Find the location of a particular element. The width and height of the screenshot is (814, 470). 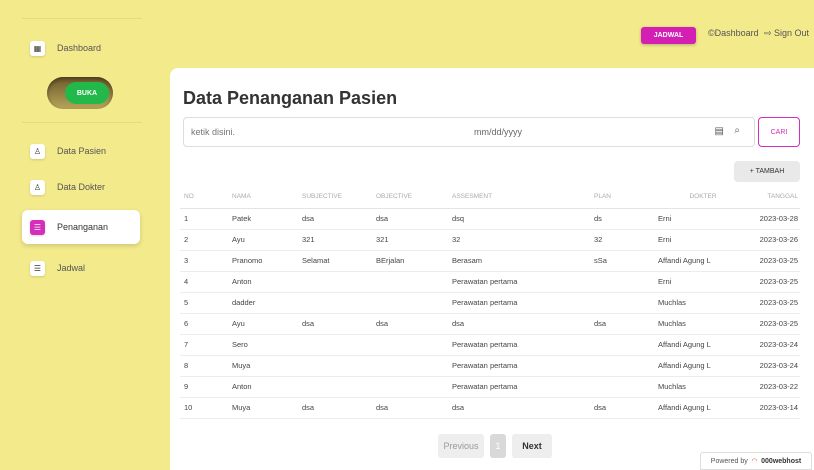

cell-no: 4 is located at coordinates (206, 282).